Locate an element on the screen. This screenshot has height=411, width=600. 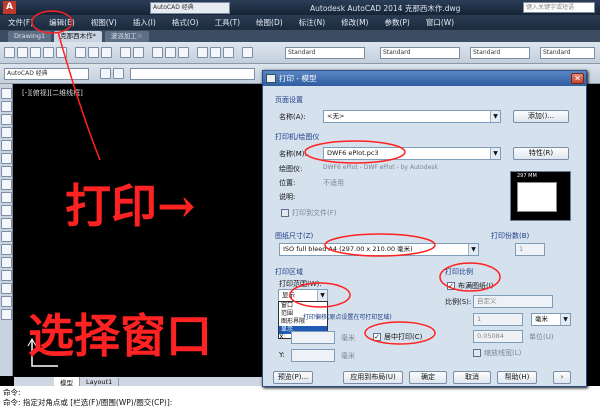
scale-value-2: 0.05084 is located at coordinates (498, 336).